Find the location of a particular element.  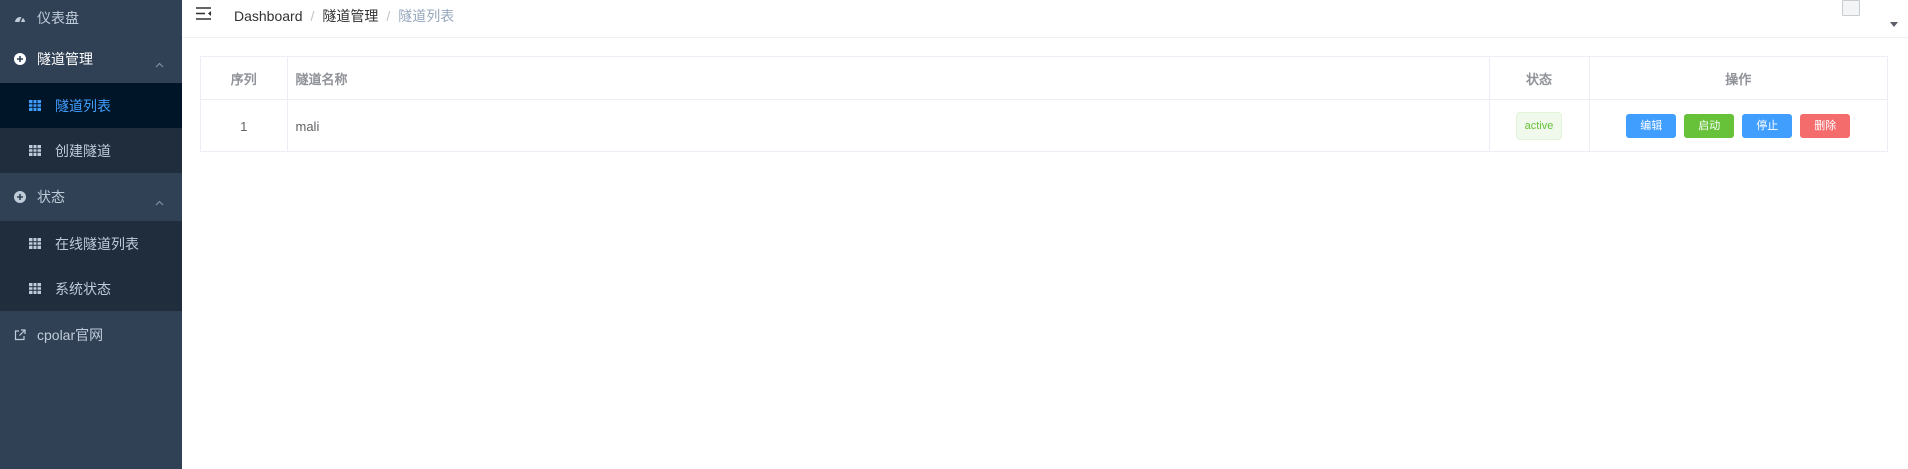

column-header-actions: 操作 is located at coordinates (1738, 78).